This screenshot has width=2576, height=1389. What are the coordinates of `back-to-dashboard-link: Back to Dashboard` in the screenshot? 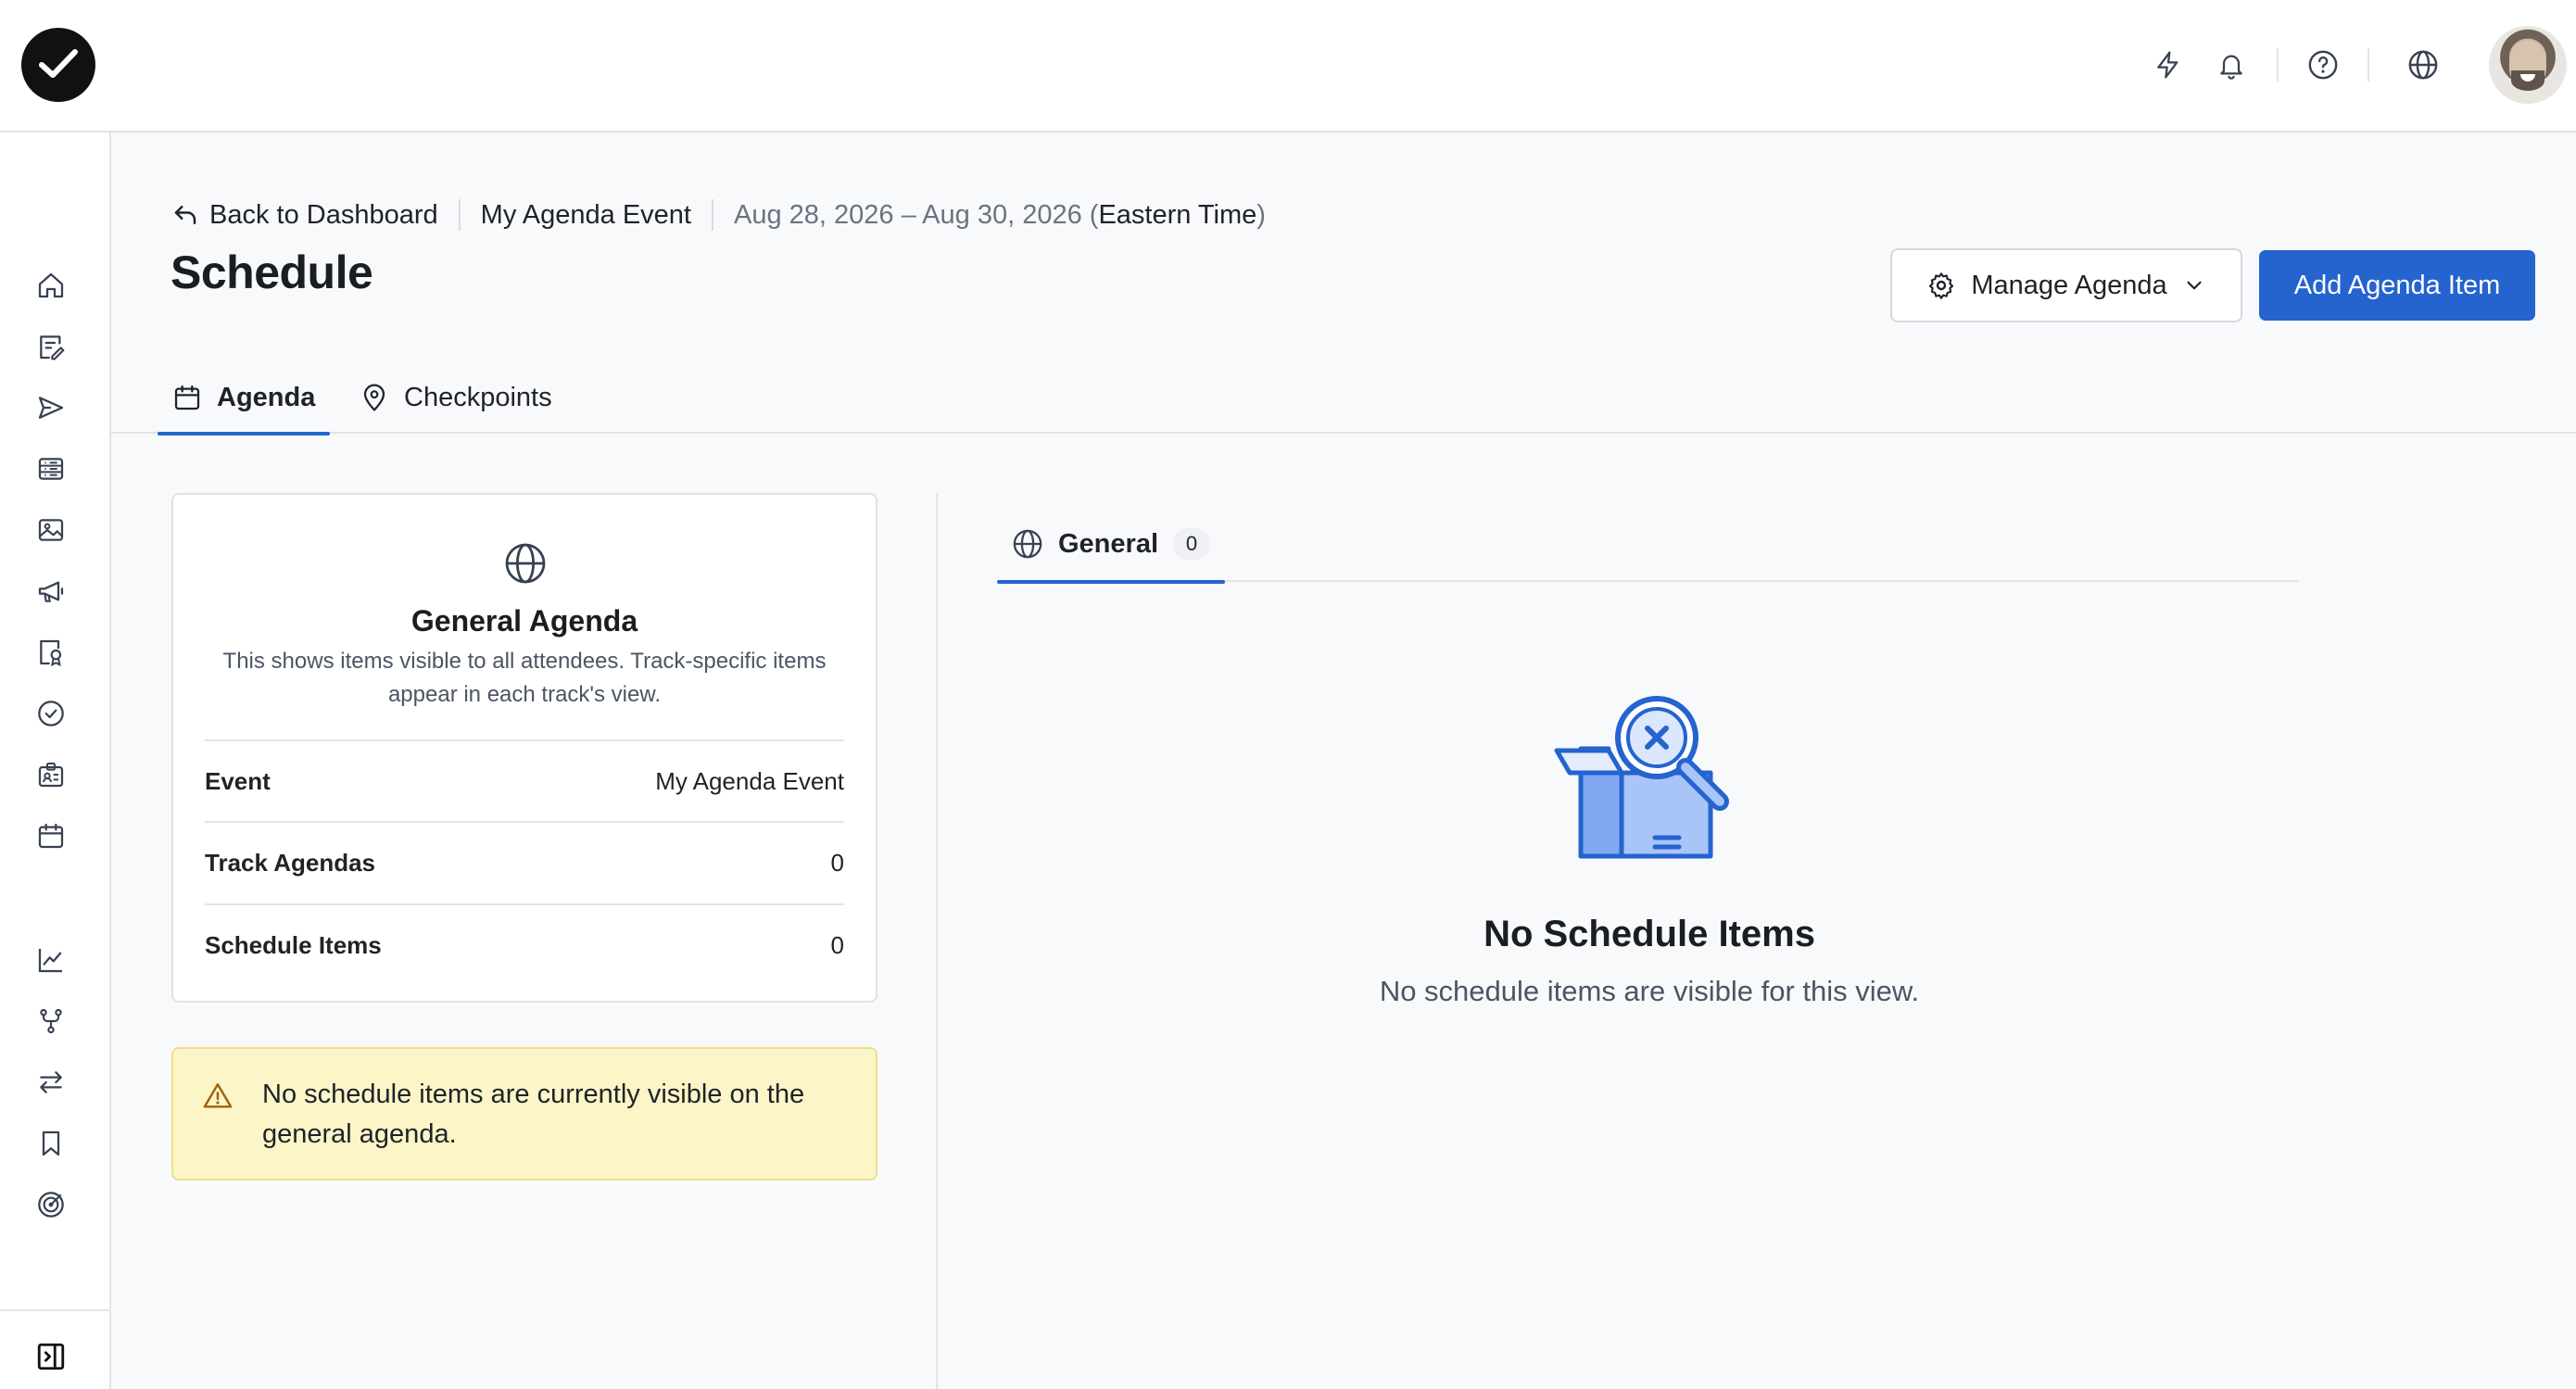 It's located at (304, 215).